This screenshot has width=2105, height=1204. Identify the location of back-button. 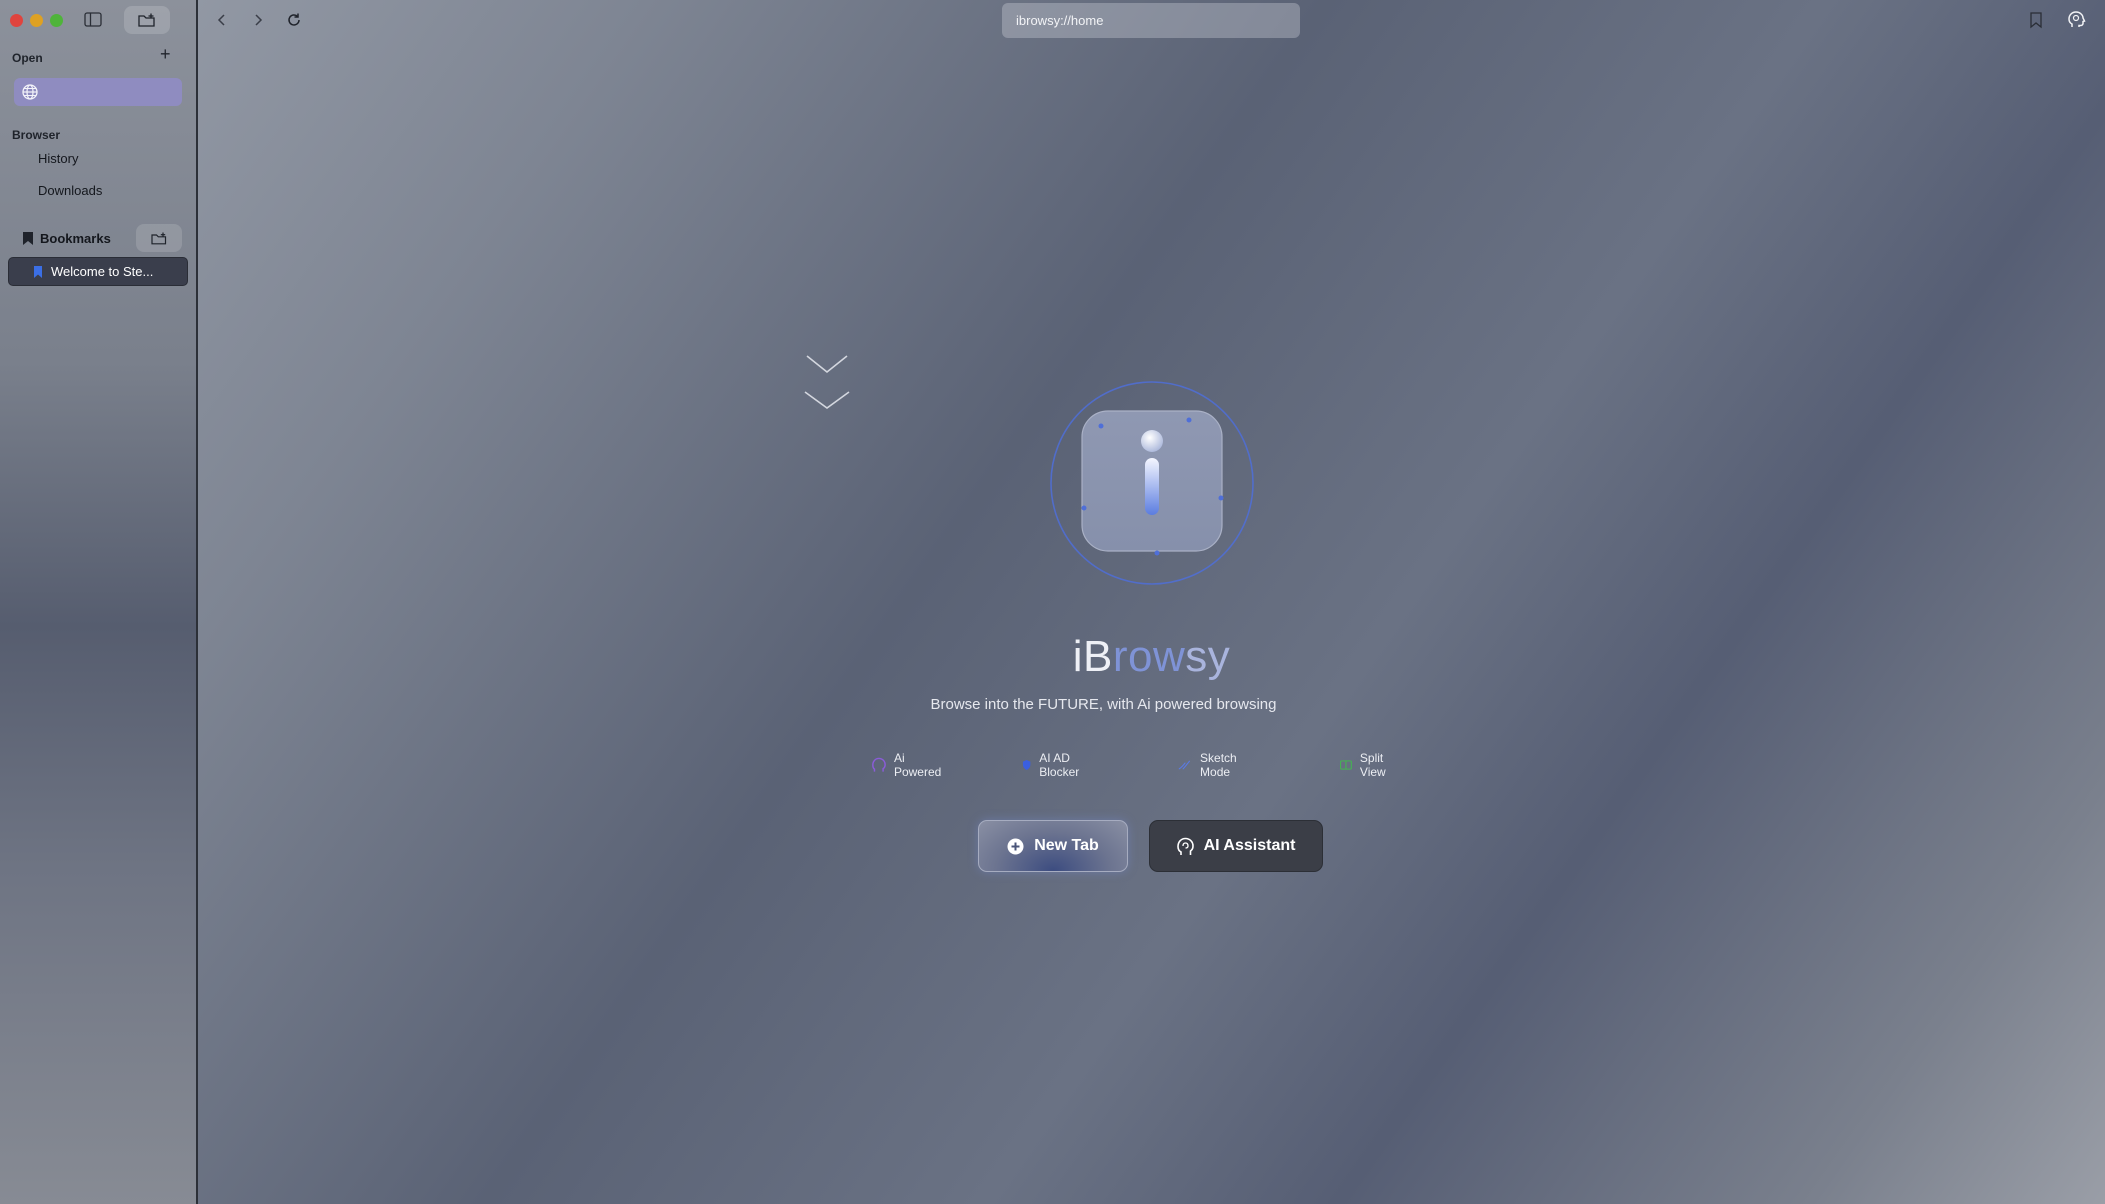
(222, 20).